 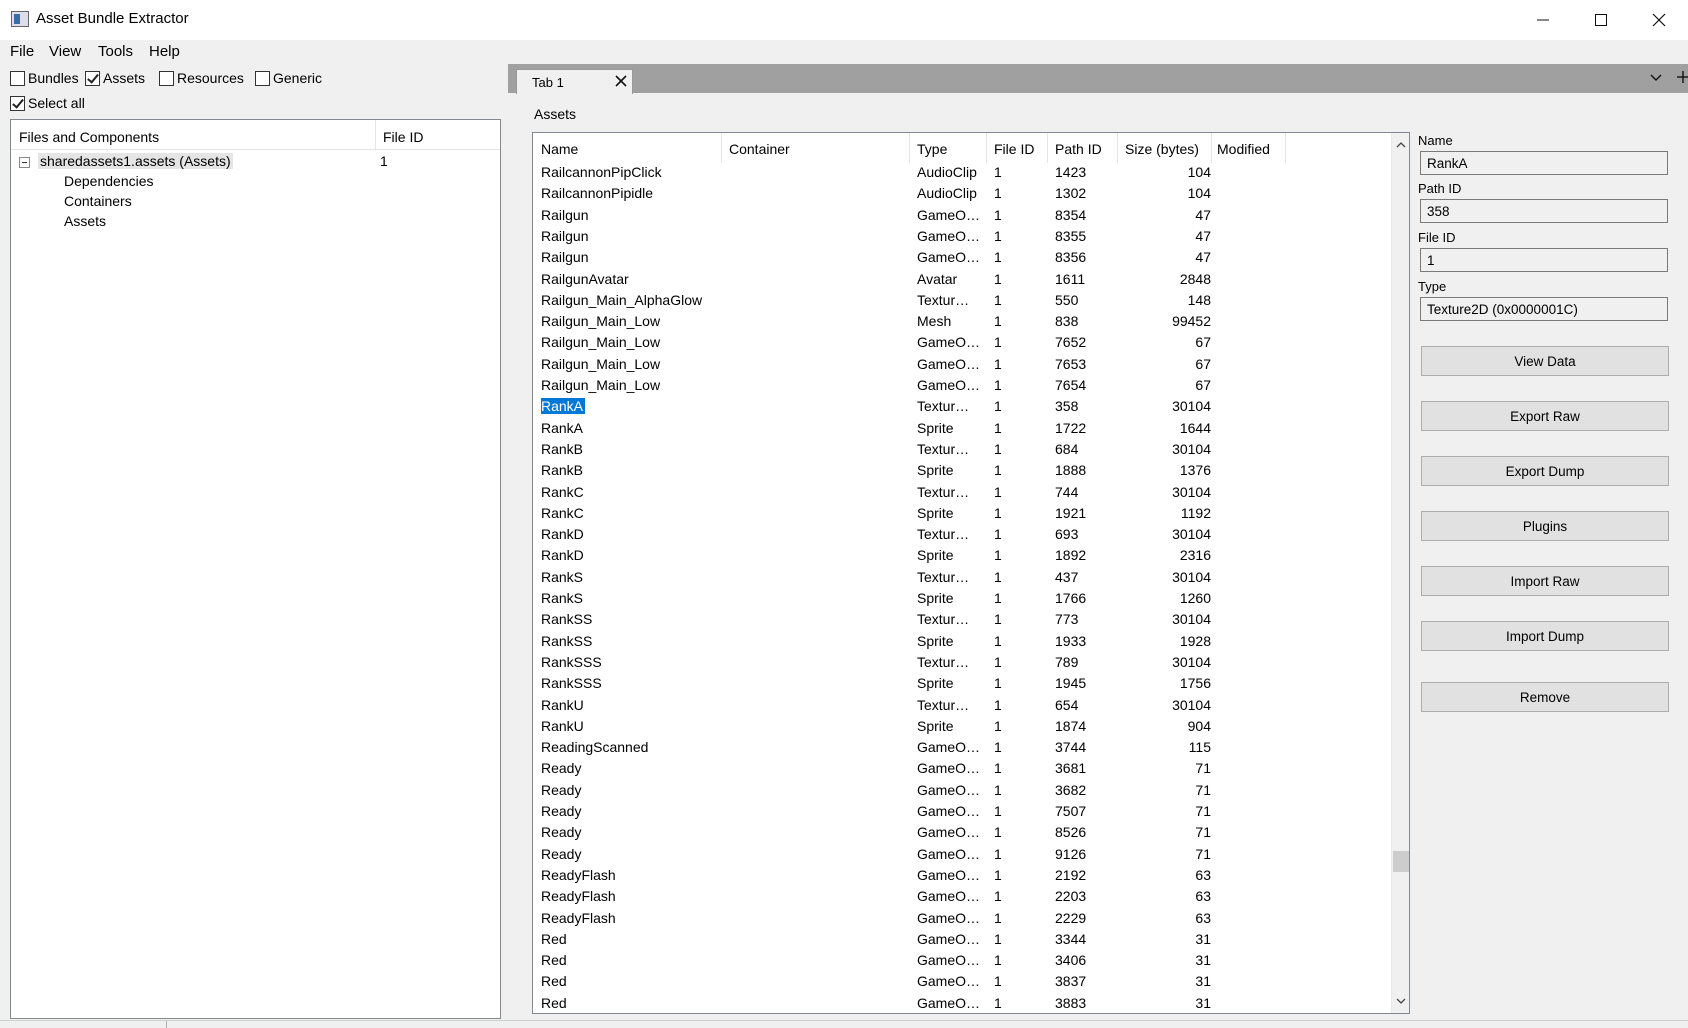 I want to click on resources-checkbox-box, so click(x=166, y=78).